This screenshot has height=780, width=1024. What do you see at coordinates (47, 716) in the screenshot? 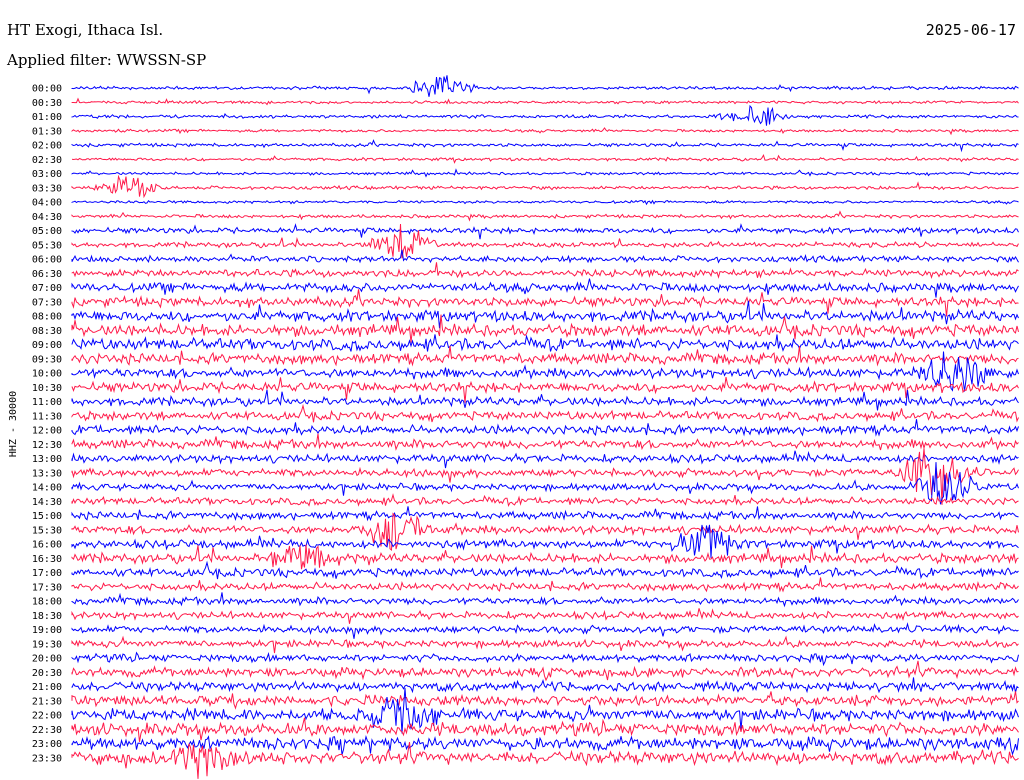
I see `tick-label: 22:00` at bounding box center [47, 716].